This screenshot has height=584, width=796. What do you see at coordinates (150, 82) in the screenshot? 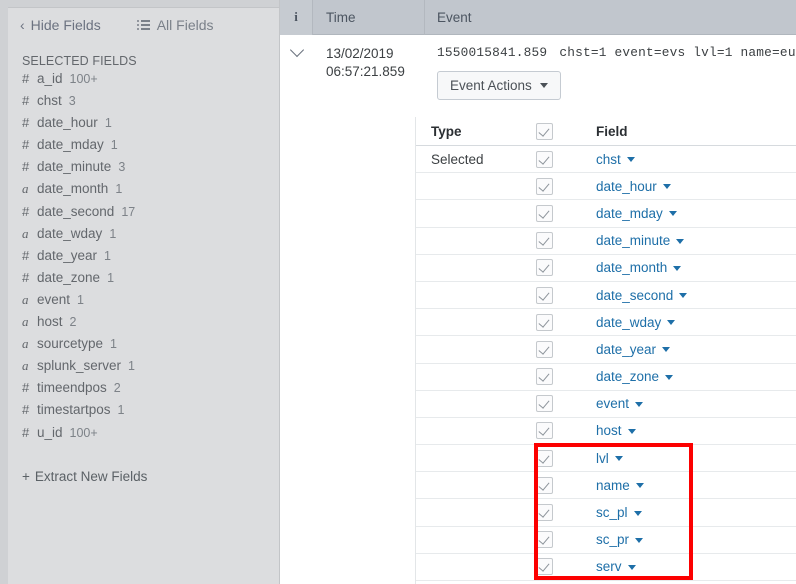
I see `sidebar-field-item: # a_id 100+` at bounding box center [150, 82].